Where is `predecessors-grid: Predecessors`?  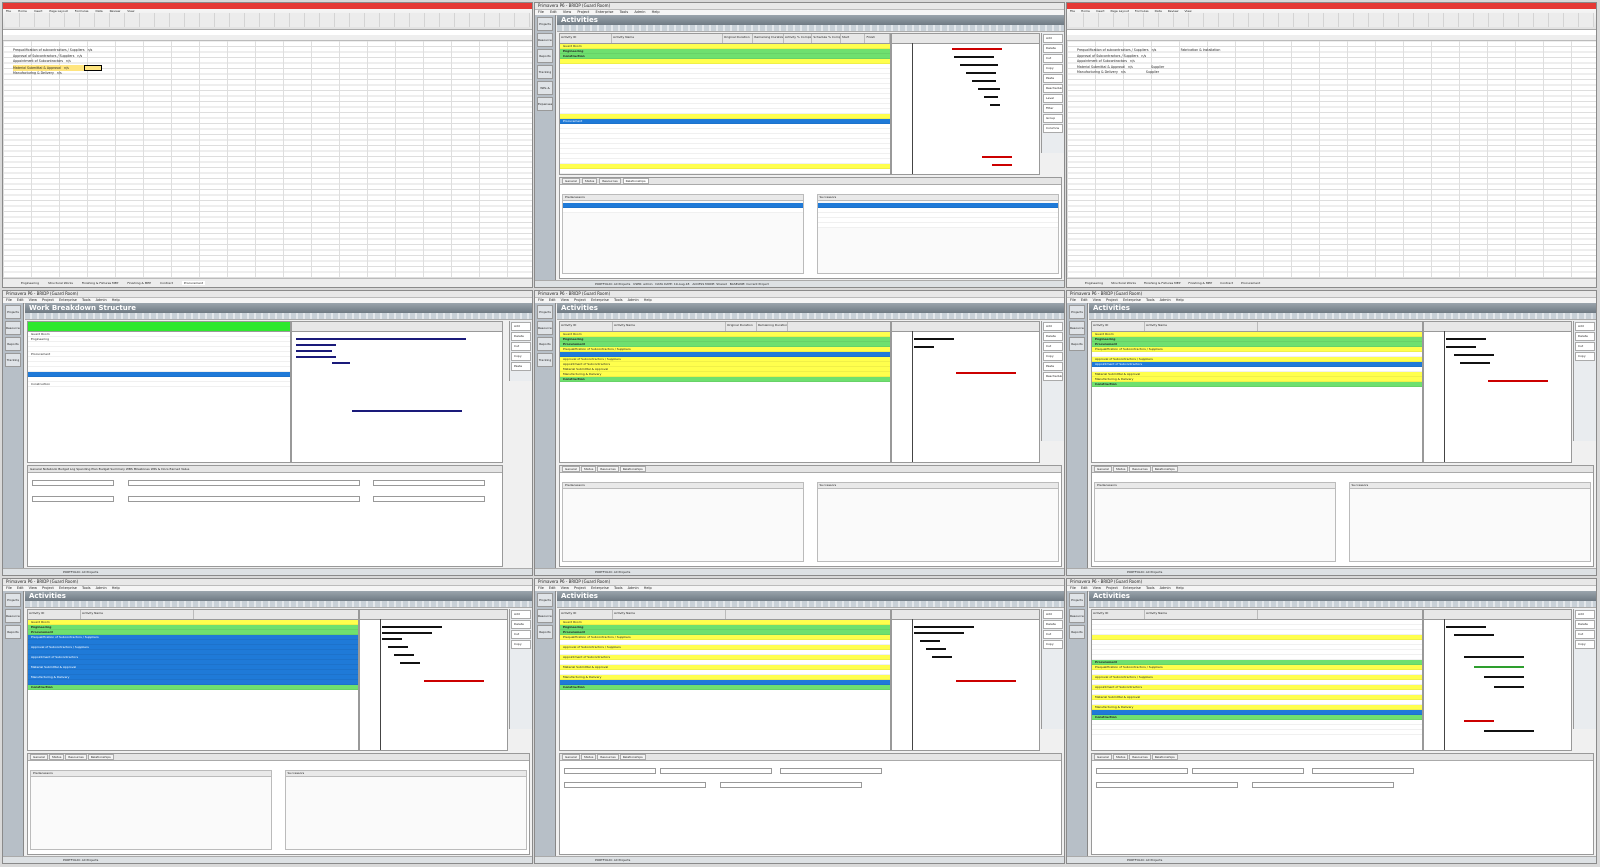
predecessors-grid: Predecessors is located at coordinates (683, 234).